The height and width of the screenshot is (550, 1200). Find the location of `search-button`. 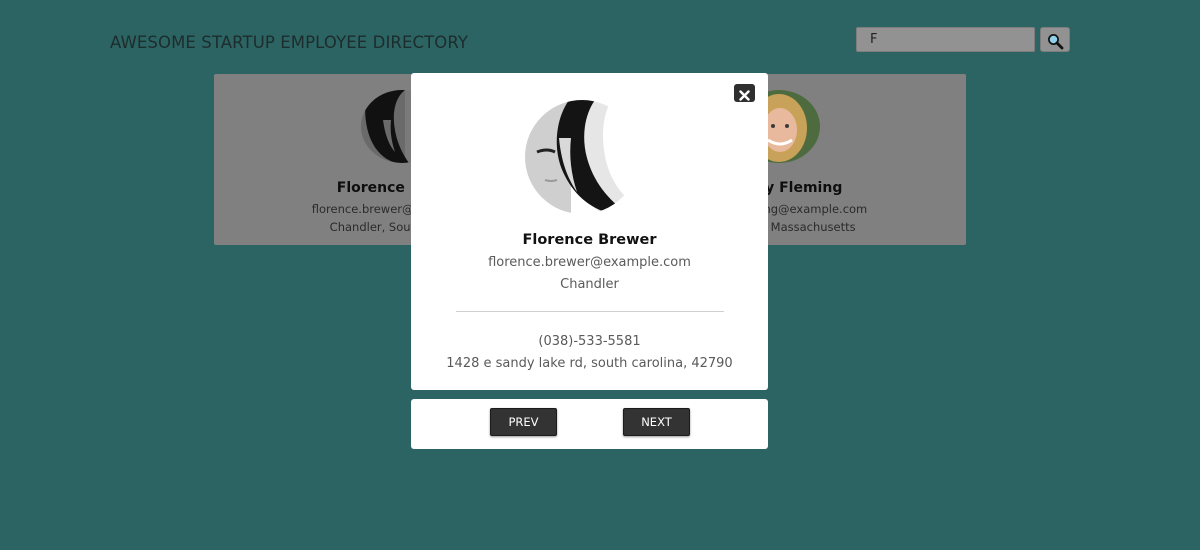

search-button is located at coordinates (1055, 39).